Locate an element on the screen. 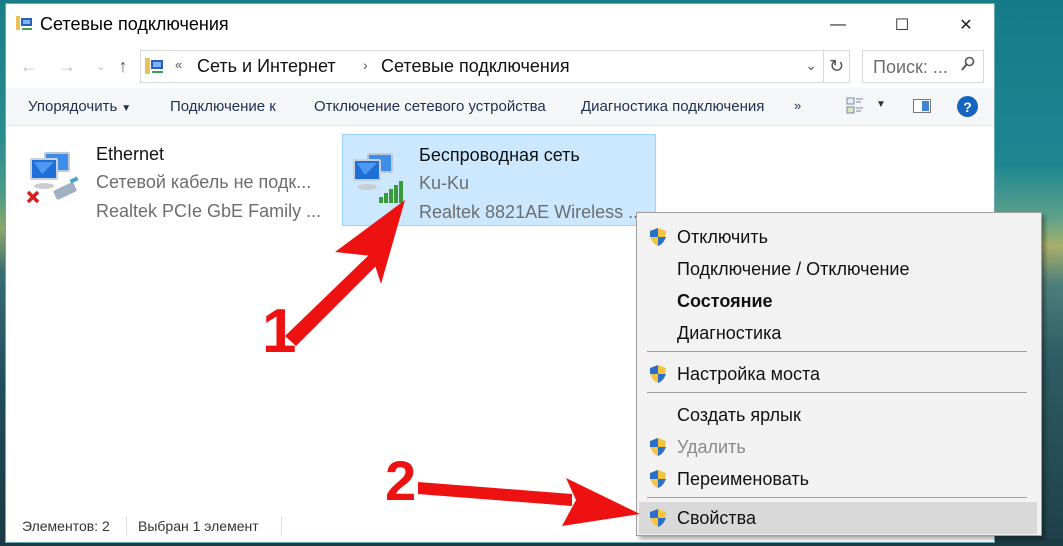 The image size is (1063, 546). help-icon: ? is located at coordinates (967, 106).